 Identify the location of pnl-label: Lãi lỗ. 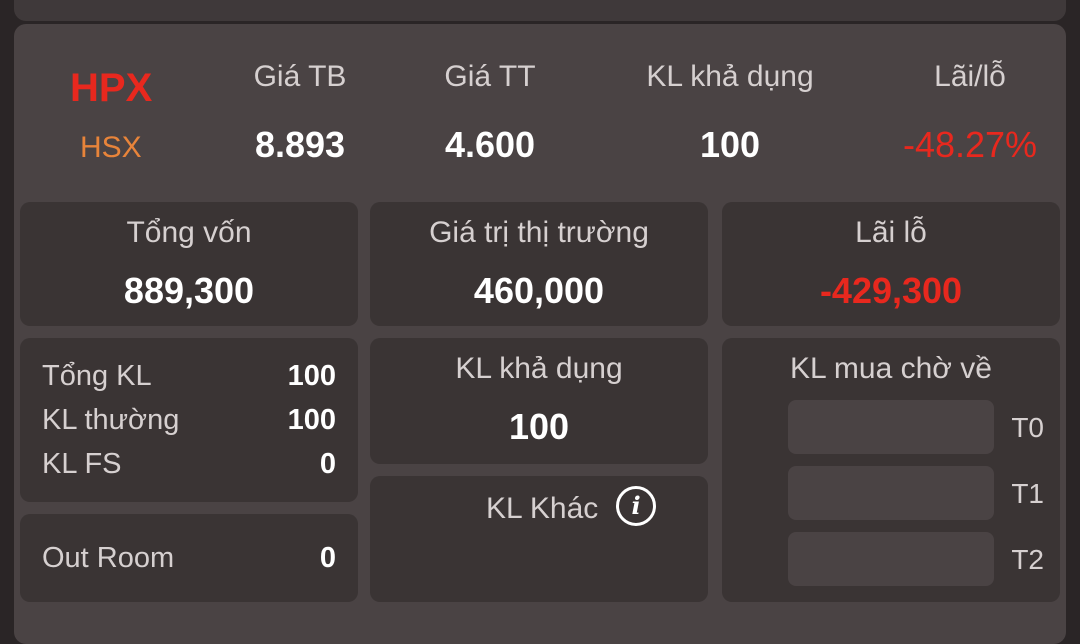
(891, 232).